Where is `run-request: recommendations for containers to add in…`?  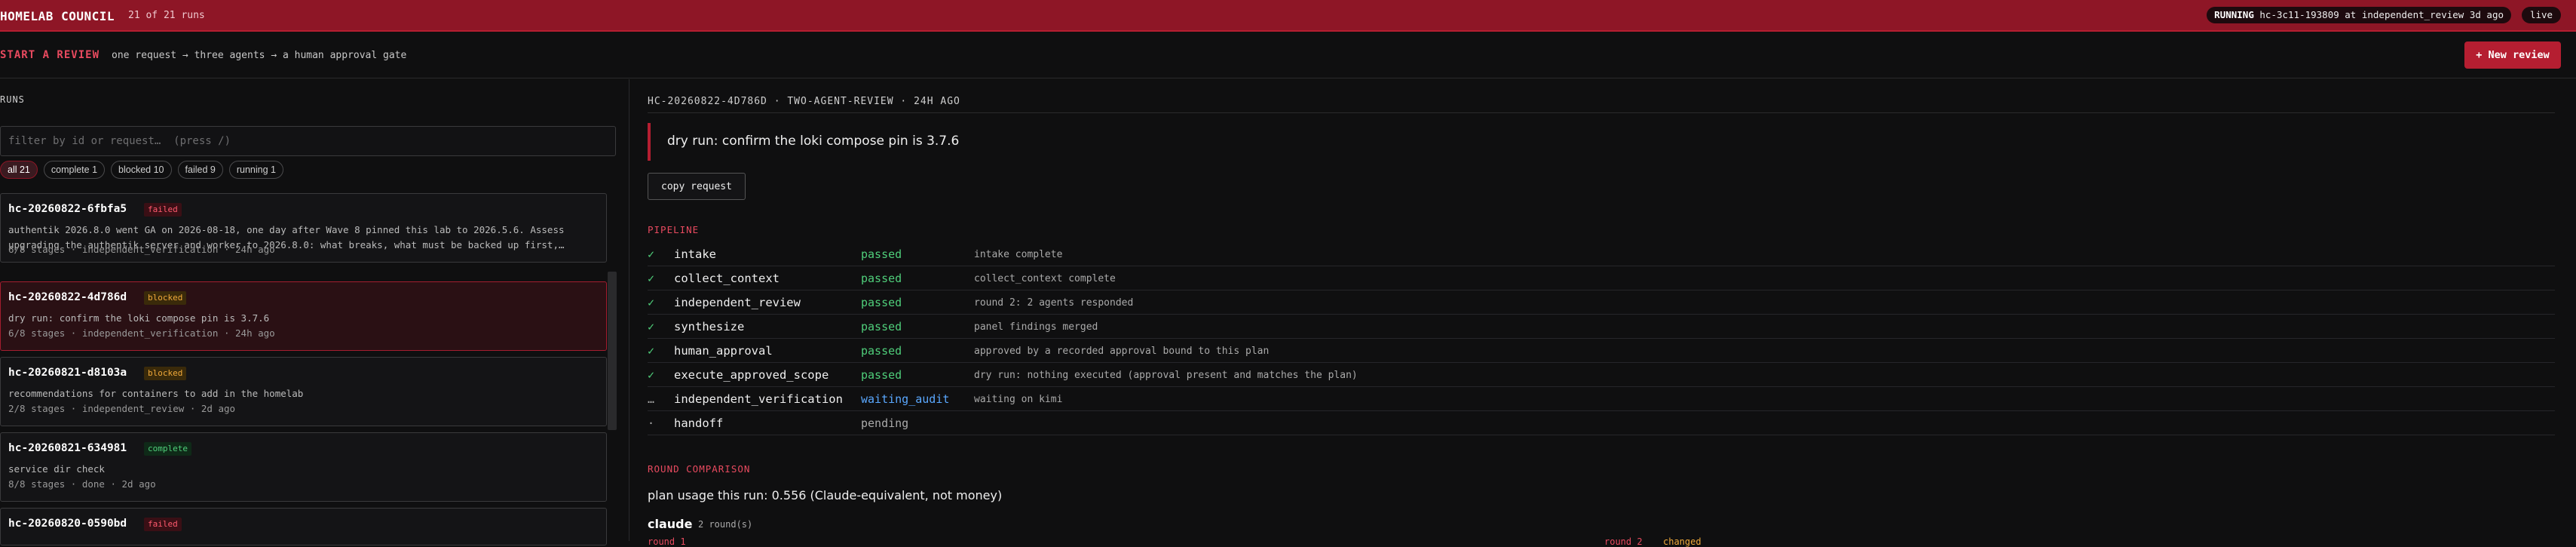
run-request: recommendations for containers to add in… is located at coordinates (156, 394).